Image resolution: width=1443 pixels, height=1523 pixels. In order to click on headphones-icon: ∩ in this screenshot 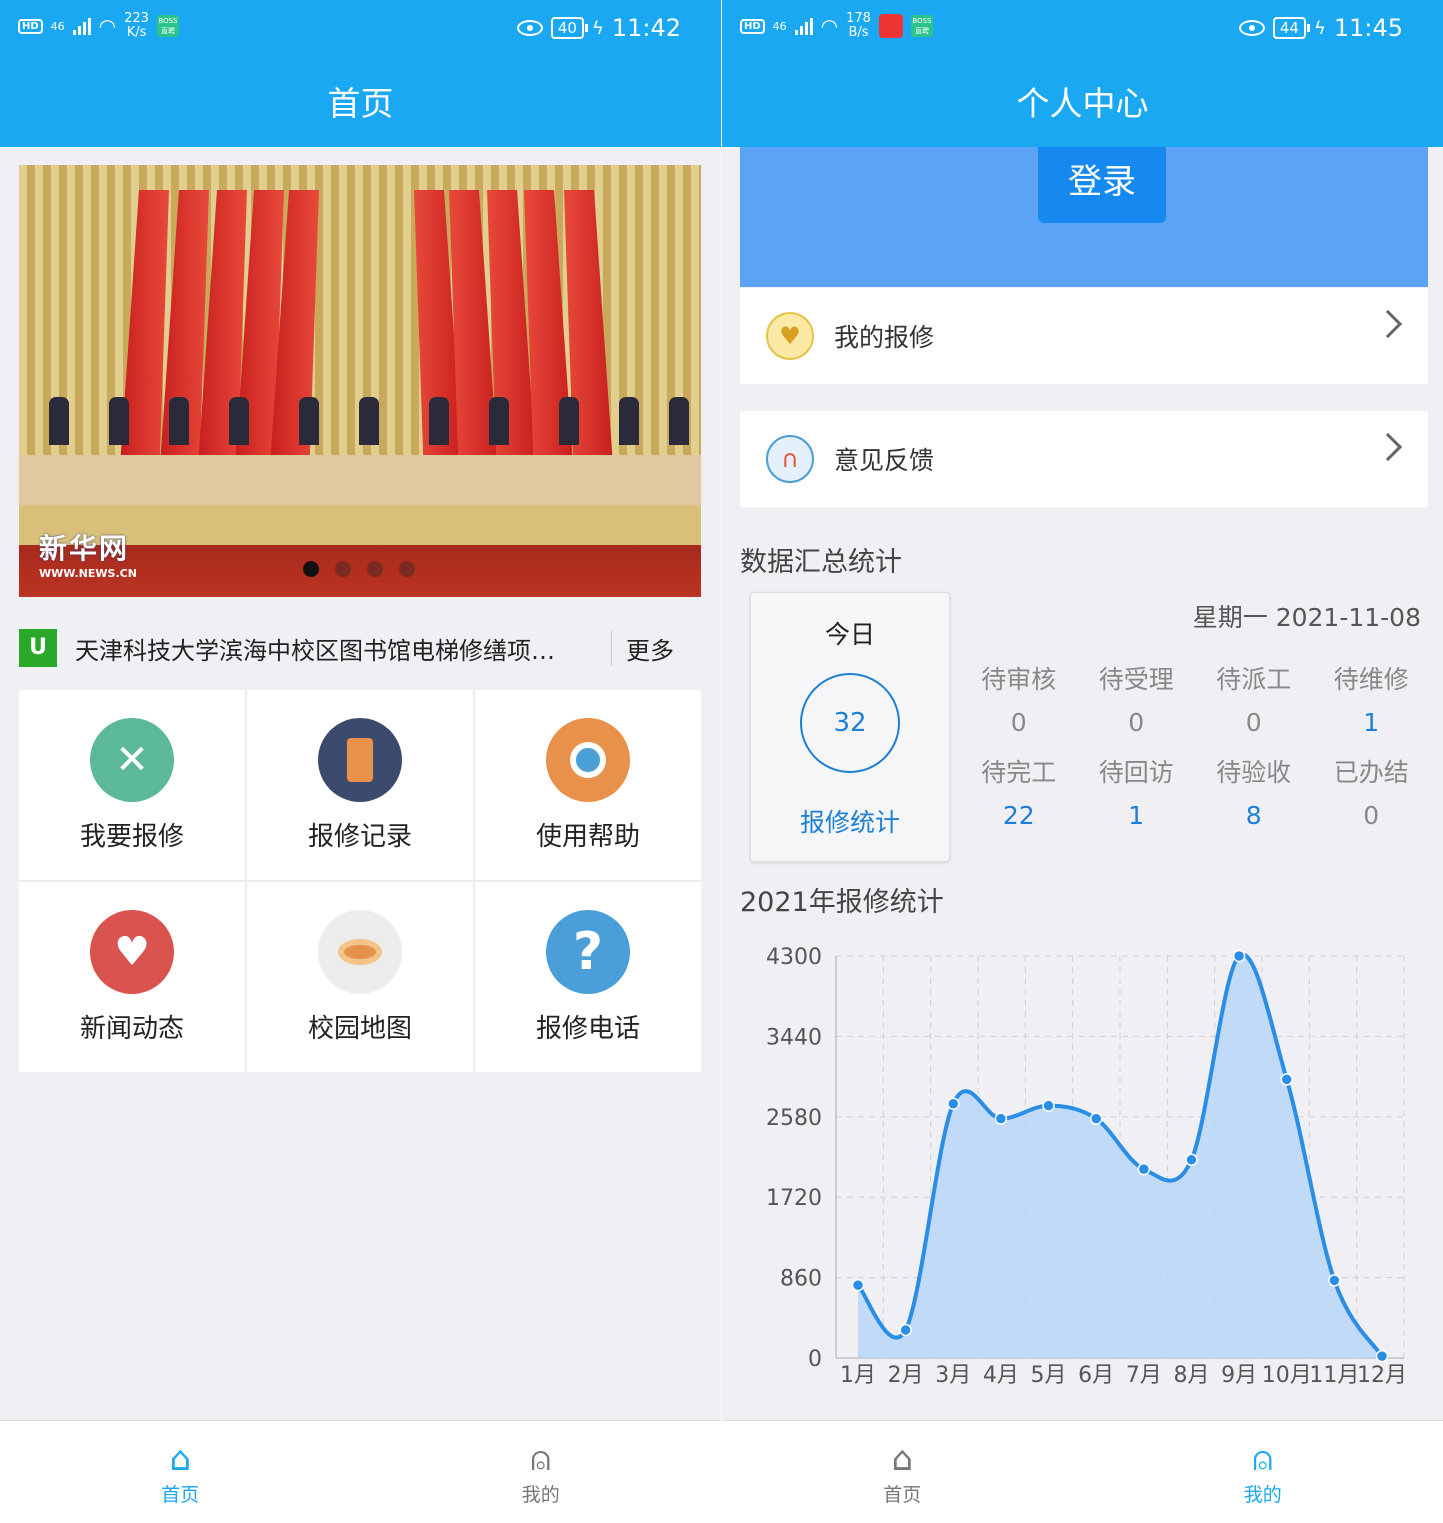, I will do `click(790, 459)`.